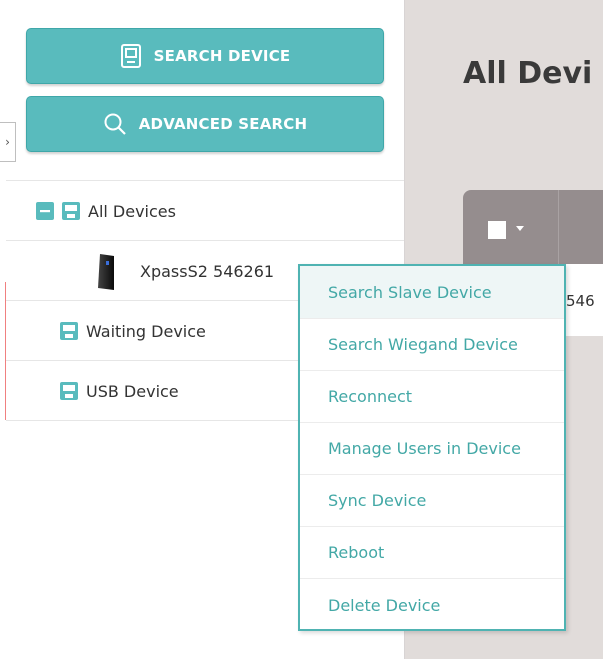  I want to click on grid-column-divider, so click(558, 227).